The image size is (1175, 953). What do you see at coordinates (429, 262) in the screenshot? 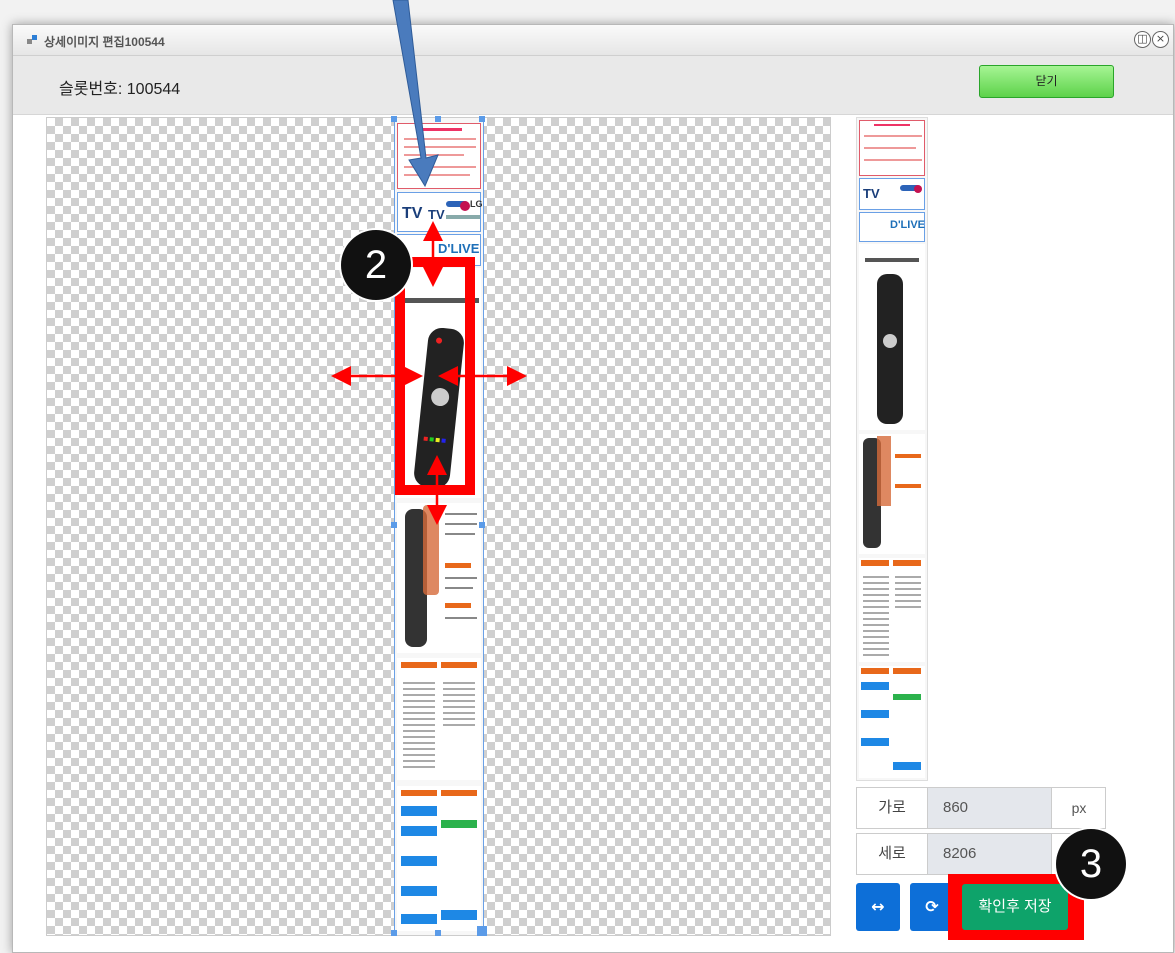
I see `annotation-overlay` at bounding box center [429, 262].